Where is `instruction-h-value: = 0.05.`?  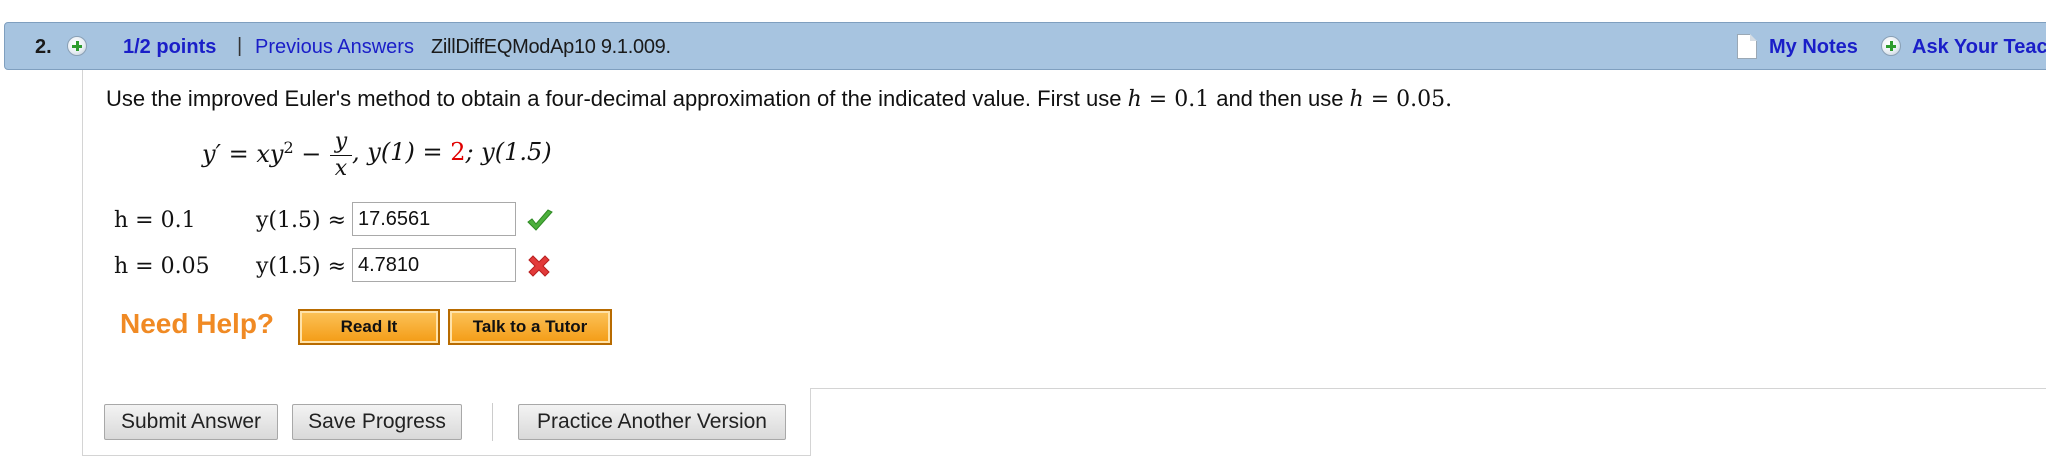 instruction-h-value: = 0.05. is located at coordinates (1408, 99).